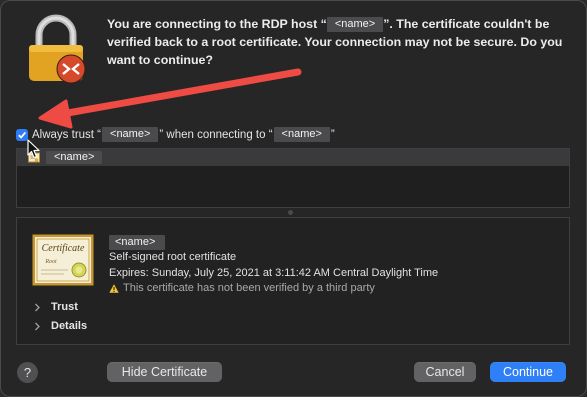 The image size is (587, 397). What do you see at coordinates (293, 157) in the screenshot?
I see `tree-item: <name>` at bounding box center [293, 157].